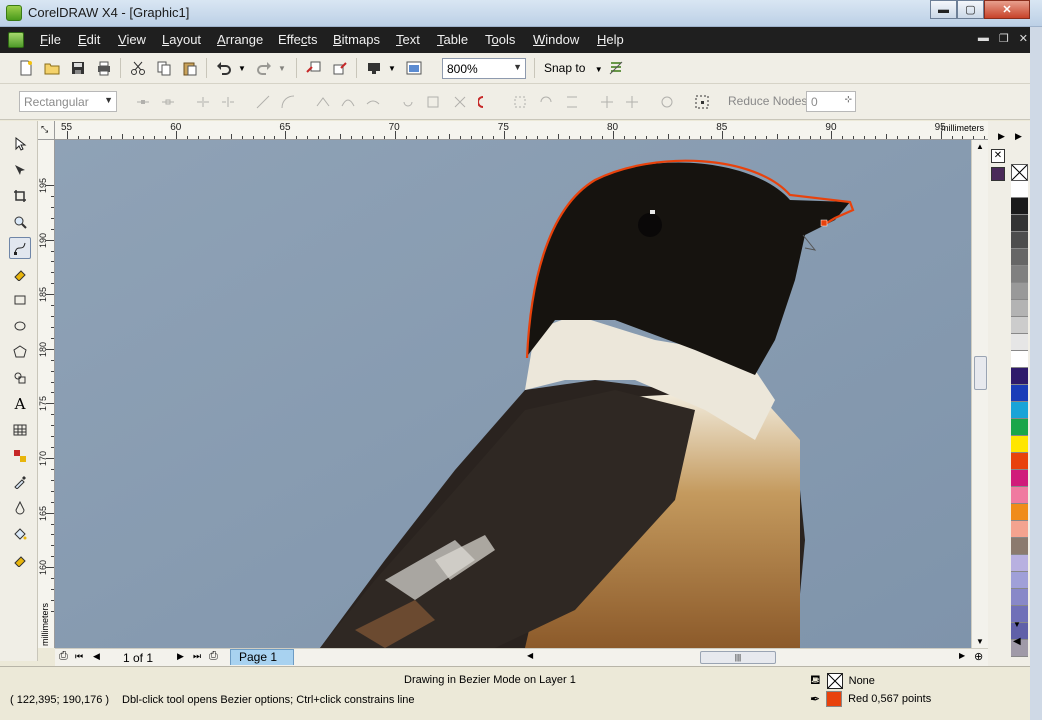 This screenshot has height=720, width=1042. What do you see at coordinates (282, 68) in the screenshot?
I see `redo-dropdown-icon: ▼` at bounding box center [282, 68].